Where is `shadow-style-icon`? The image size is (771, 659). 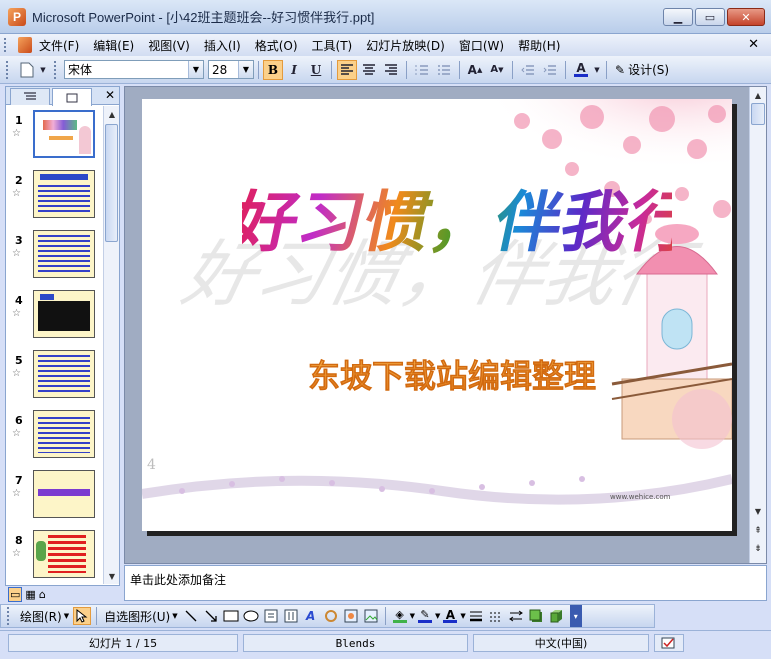
shadow-style-icon is located at coordinates (536, 616).